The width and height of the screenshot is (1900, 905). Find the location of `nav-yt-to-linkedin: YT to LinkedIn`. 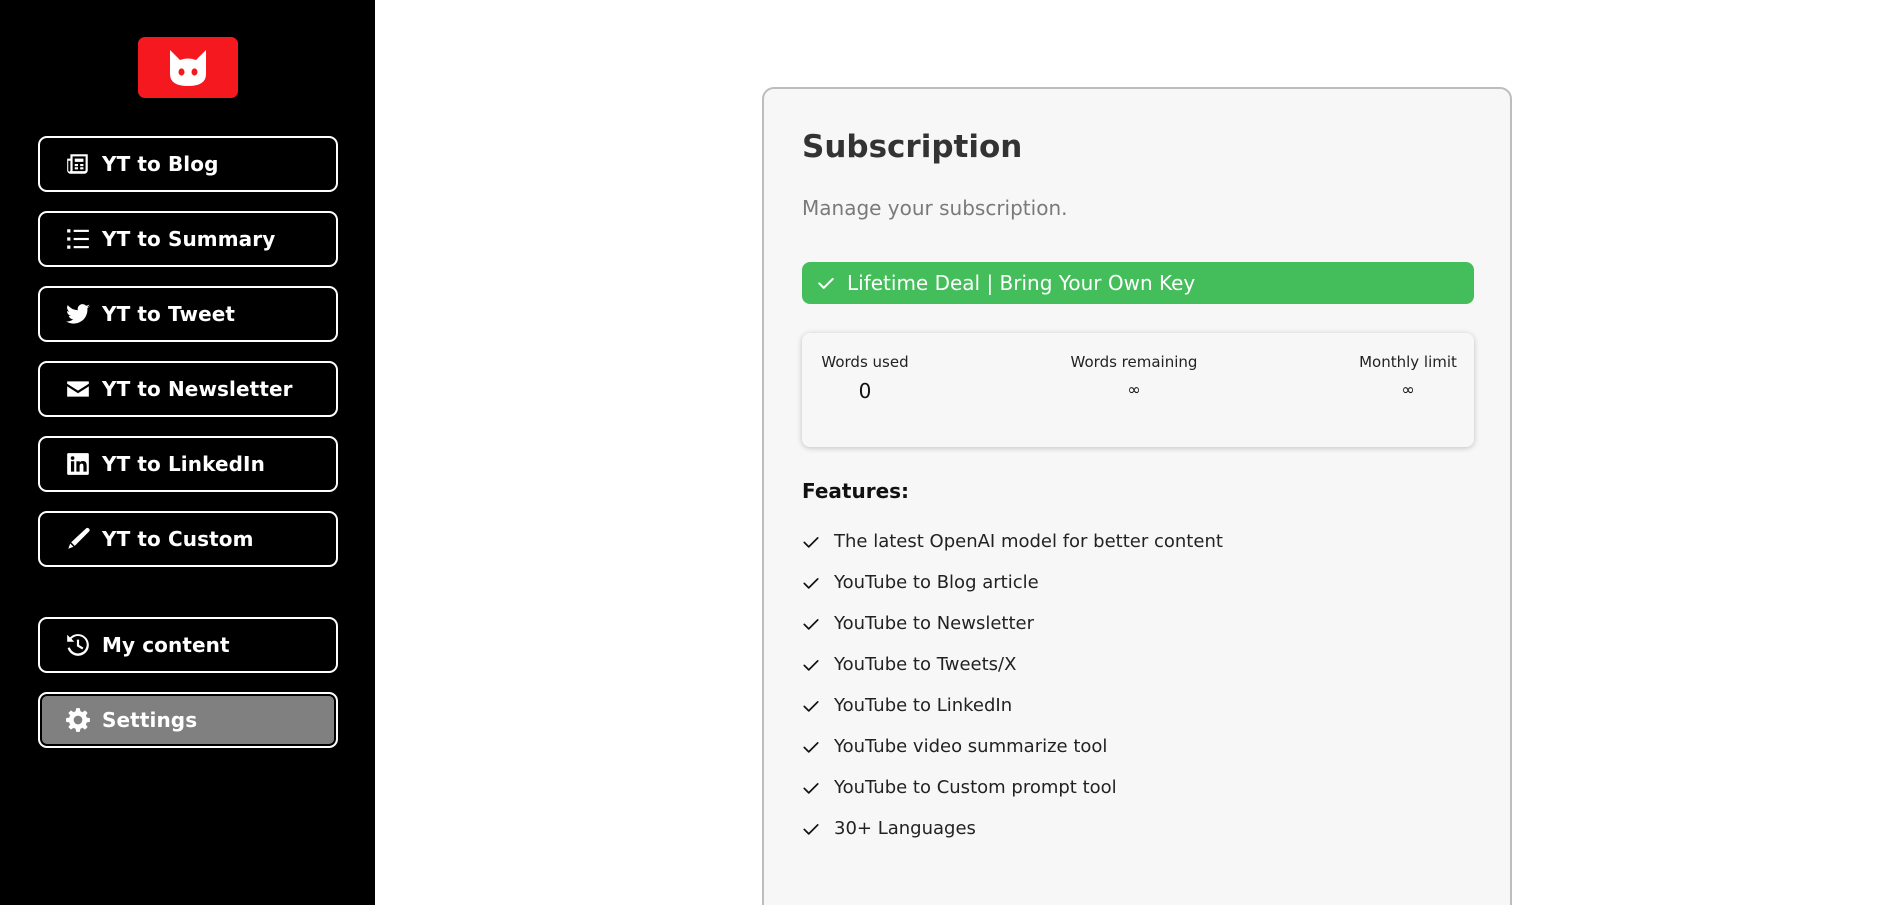

nav-yt-to-linkedin: YT to LinkedIn is located at coordinates (188, 464).